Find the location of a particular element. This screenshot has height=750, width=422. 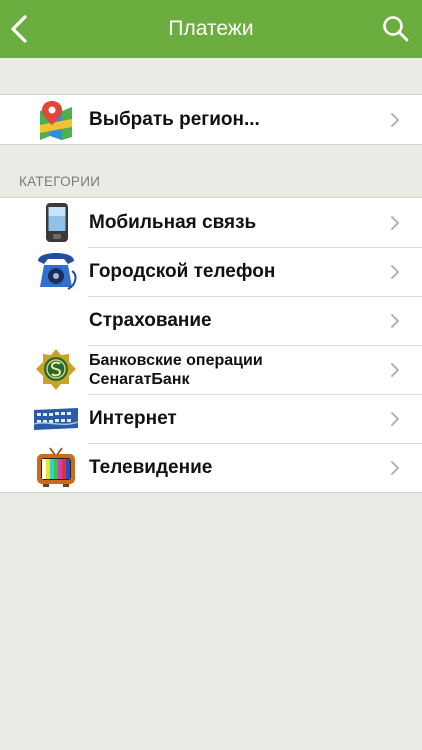

category-landline-row: Городской телефон is located at coordinates (211, 271).